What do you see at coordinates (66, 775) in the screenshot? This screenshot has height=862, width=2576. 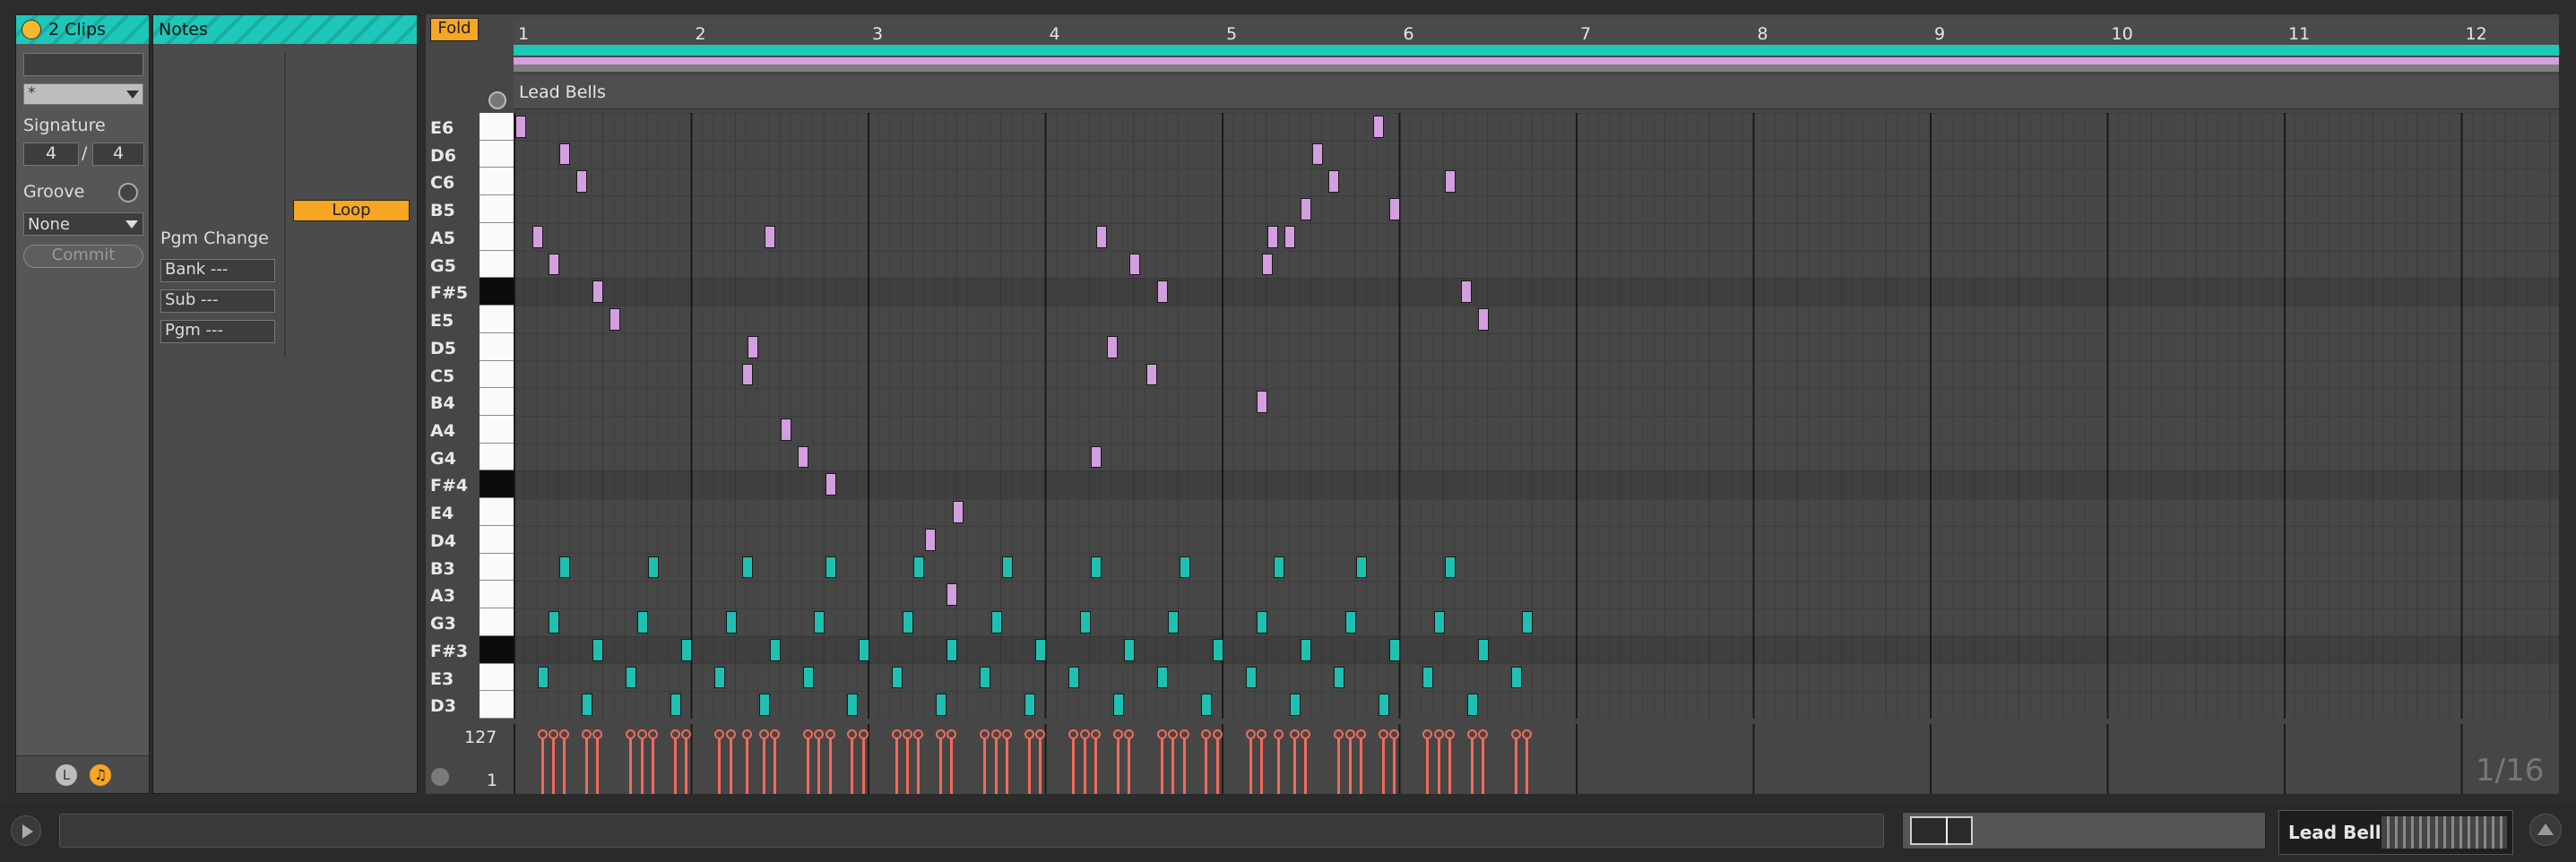 I see `launch-mode-button: L` at bounding box center [66, 775].